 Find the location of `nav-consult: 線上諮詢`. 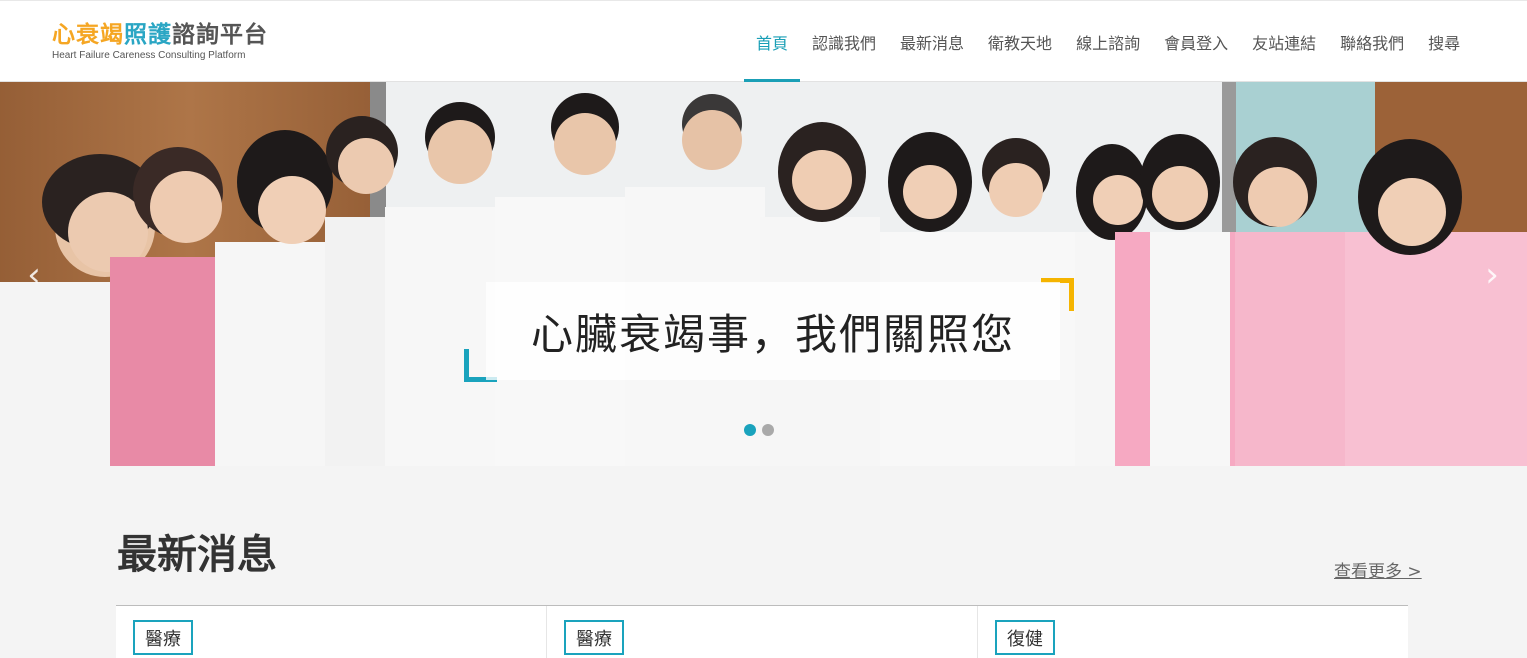

nav-consult: 線上諮詢 is located at coordinates (1108, 42).